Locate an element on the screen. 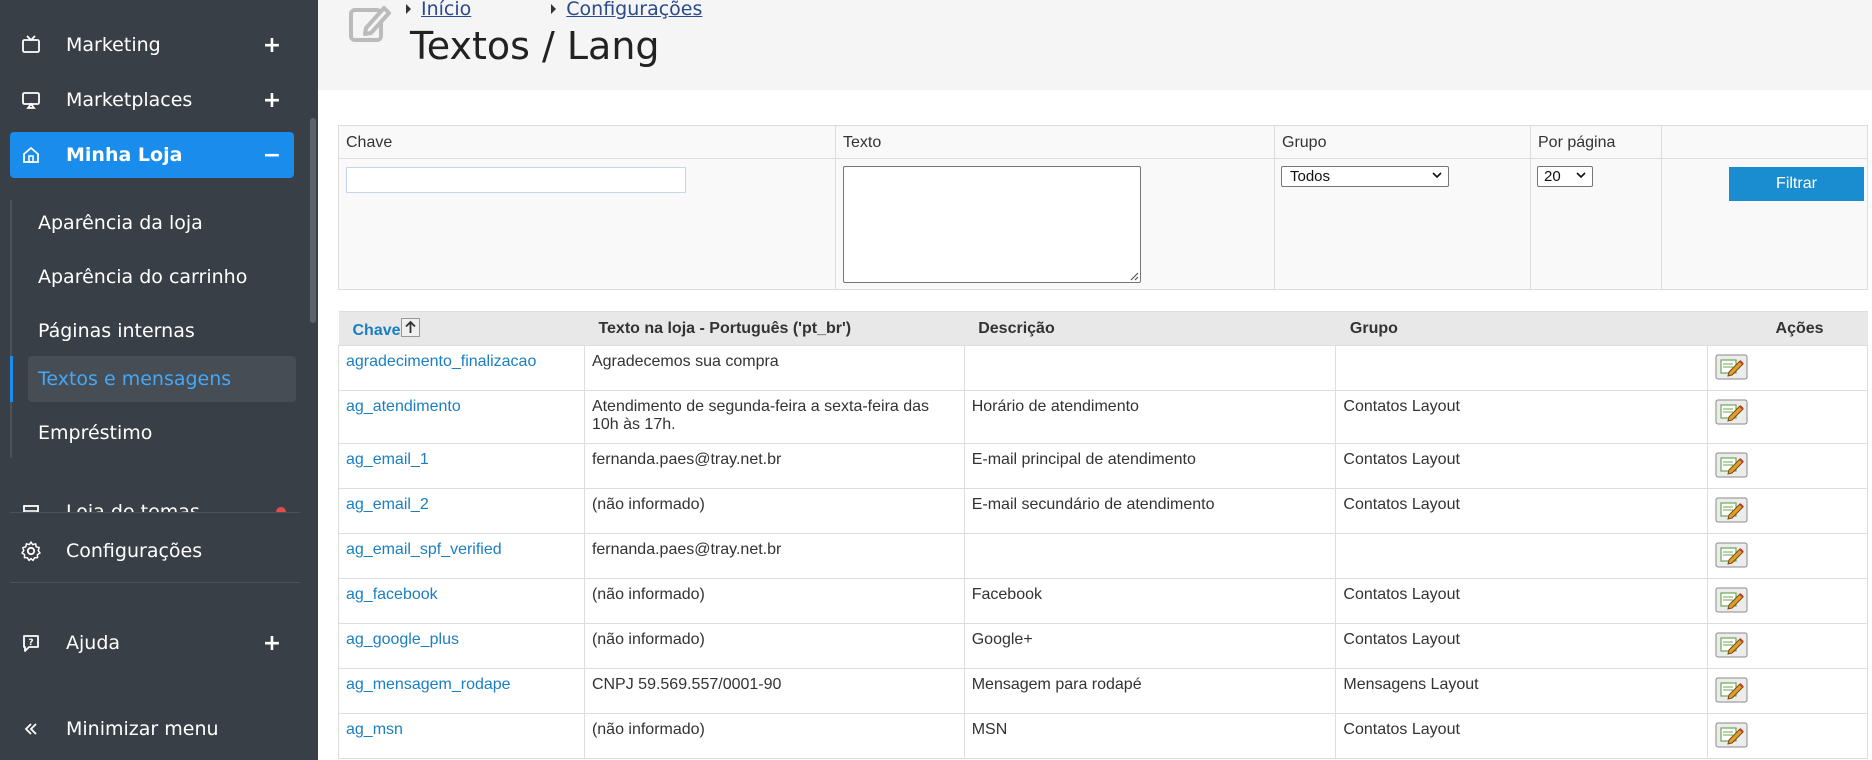  filter-col-grupo: Grupo Todos is located at coordinates (1403, 207).